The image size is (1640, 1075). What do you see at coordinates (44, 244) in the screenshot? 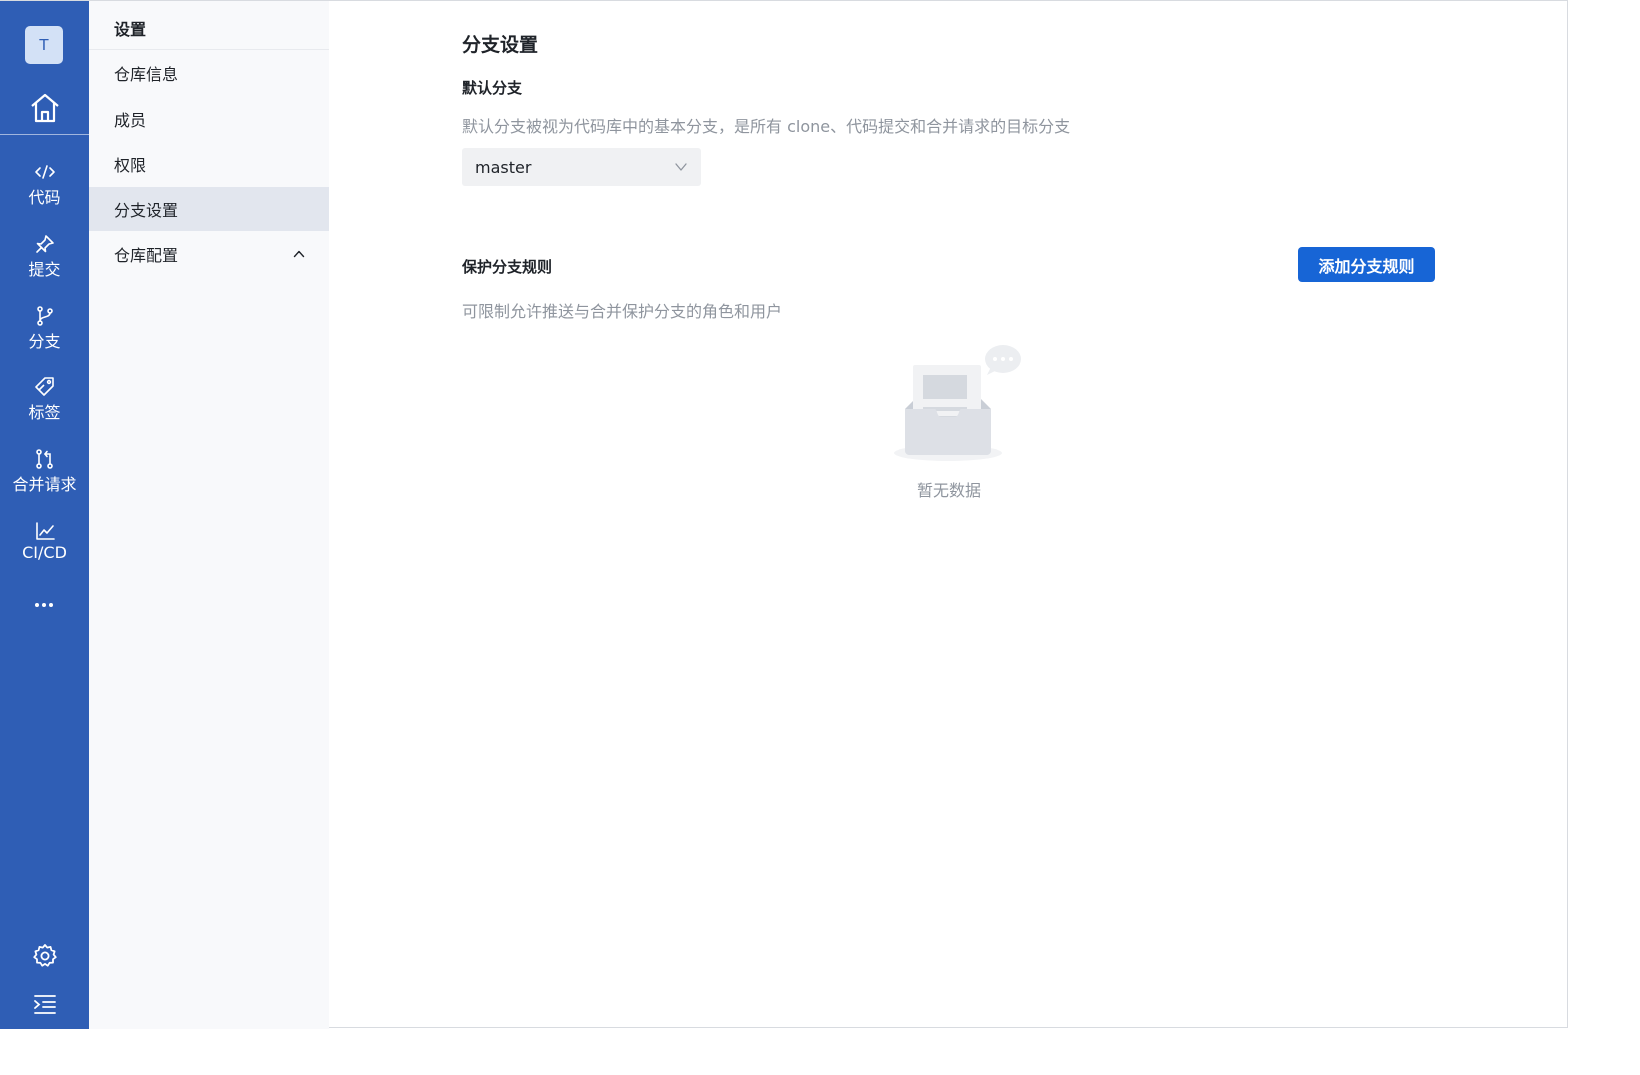
I see `pin-icon` at bounding box center [44, 244].